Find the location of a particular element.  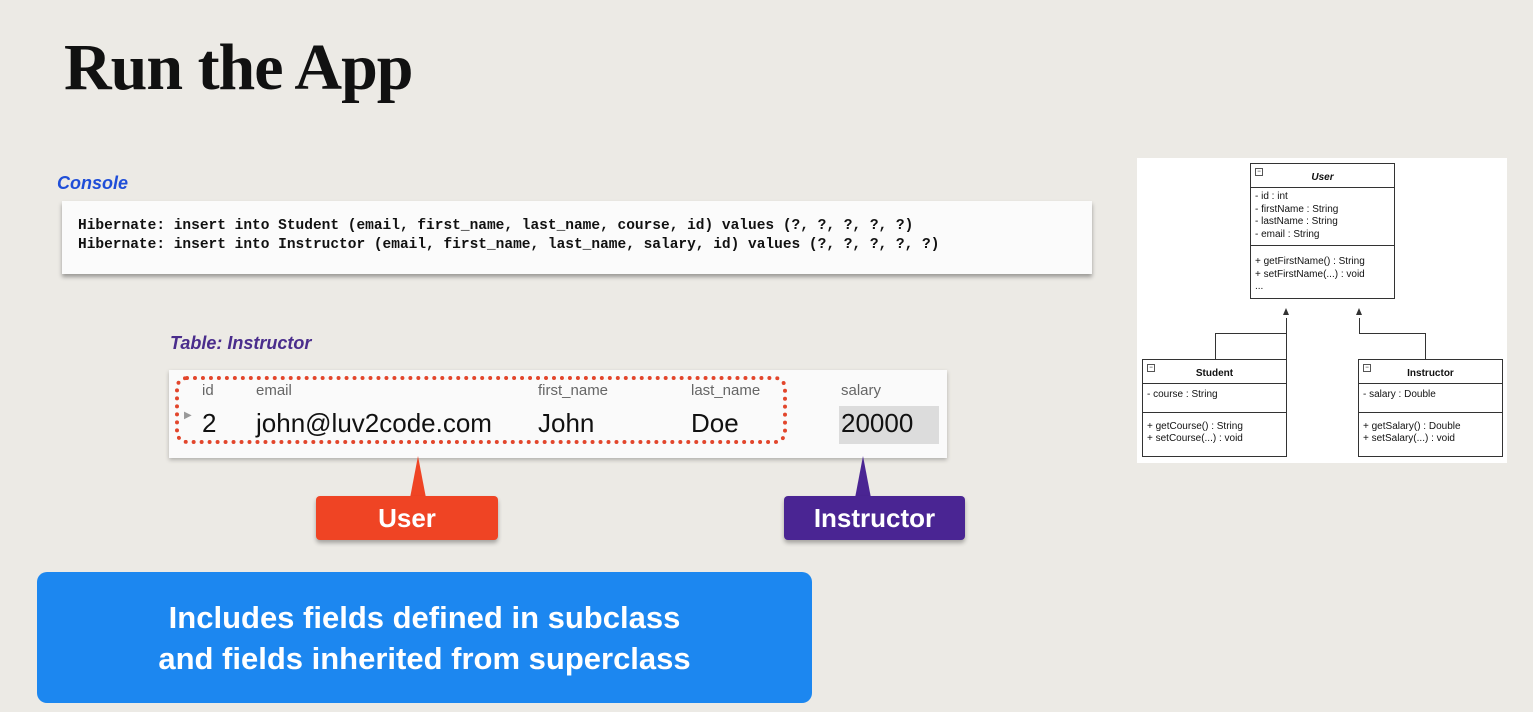

instructor-callout-pointer is located at coordinates (863, 477).